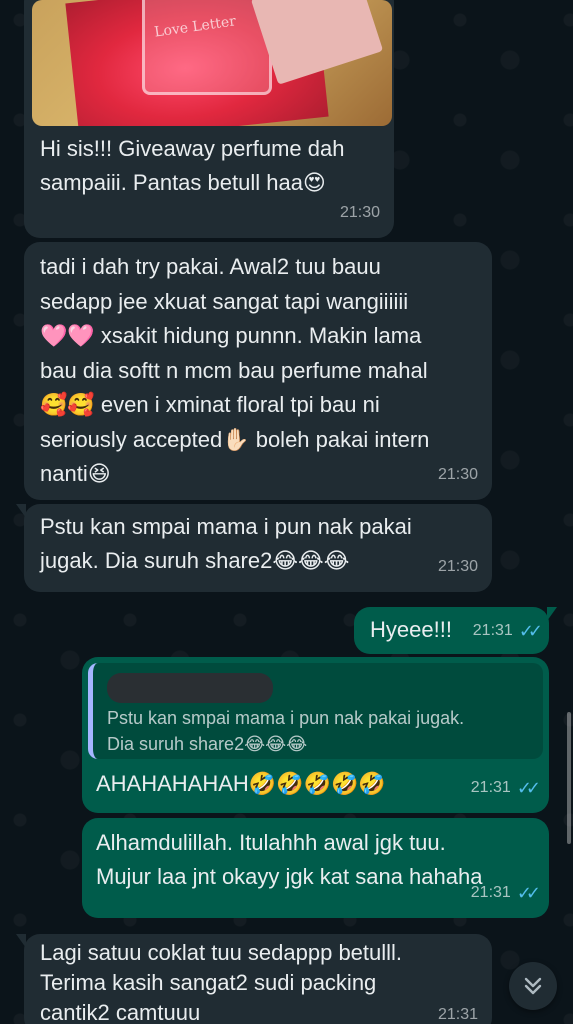 Image resolution: width=573 pixels, height=1024 pixels. Describe the element at coordinates (241, 783) in the screenshot. I see `message-text: AHAHAHAHAH🤣🤣🤣🤣🤣` at that location.